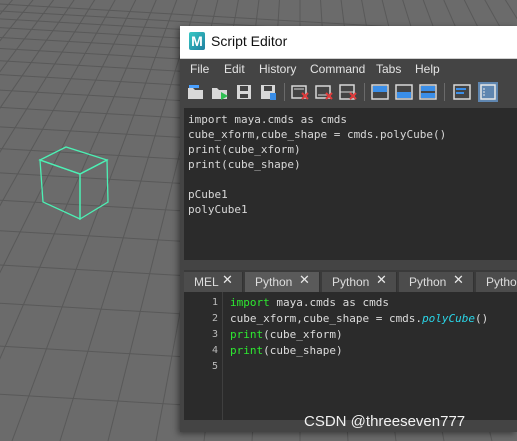 The width and height of the screenshot is (517, 441). Describe the element at coordinates (449, 318) in the screenshot. I see `function-token: polyCube` at that location.